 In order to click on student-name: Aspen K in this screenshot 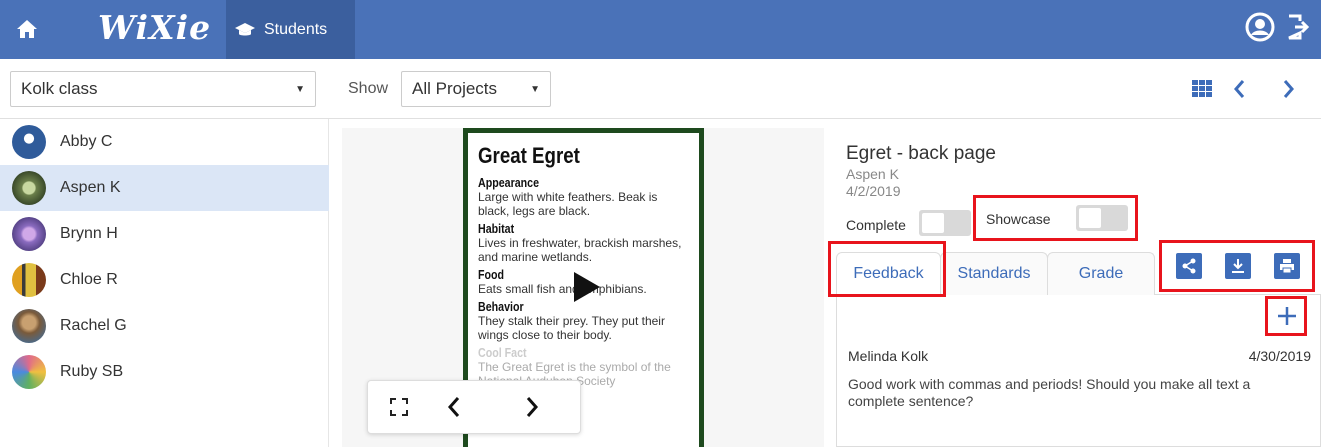, I will do `click(90, 187)`.